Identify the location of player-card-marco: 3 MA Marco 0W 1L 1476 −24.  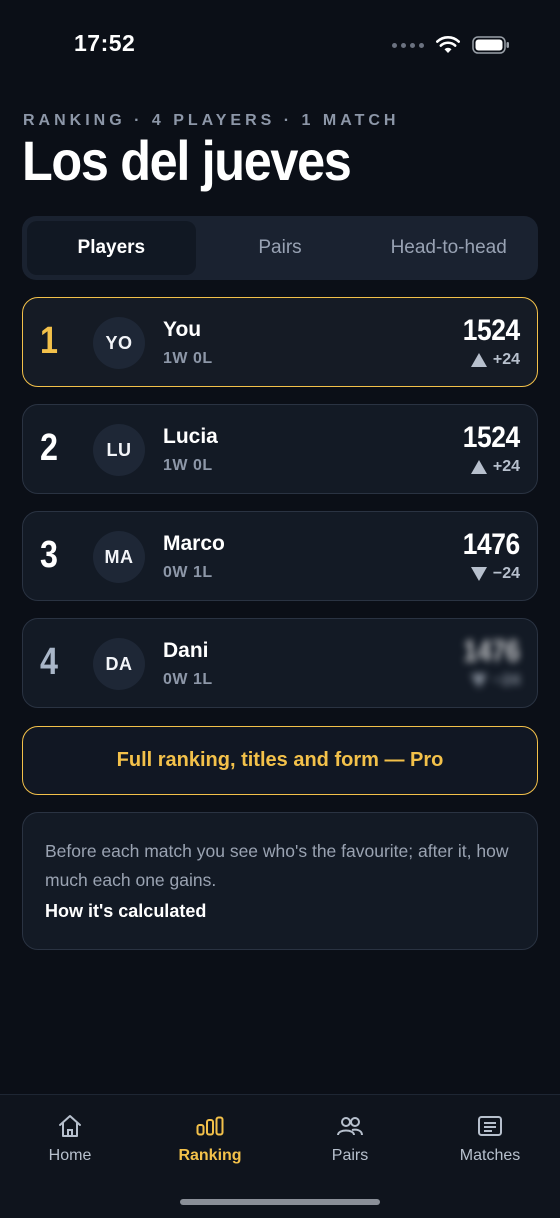
(280, 556).